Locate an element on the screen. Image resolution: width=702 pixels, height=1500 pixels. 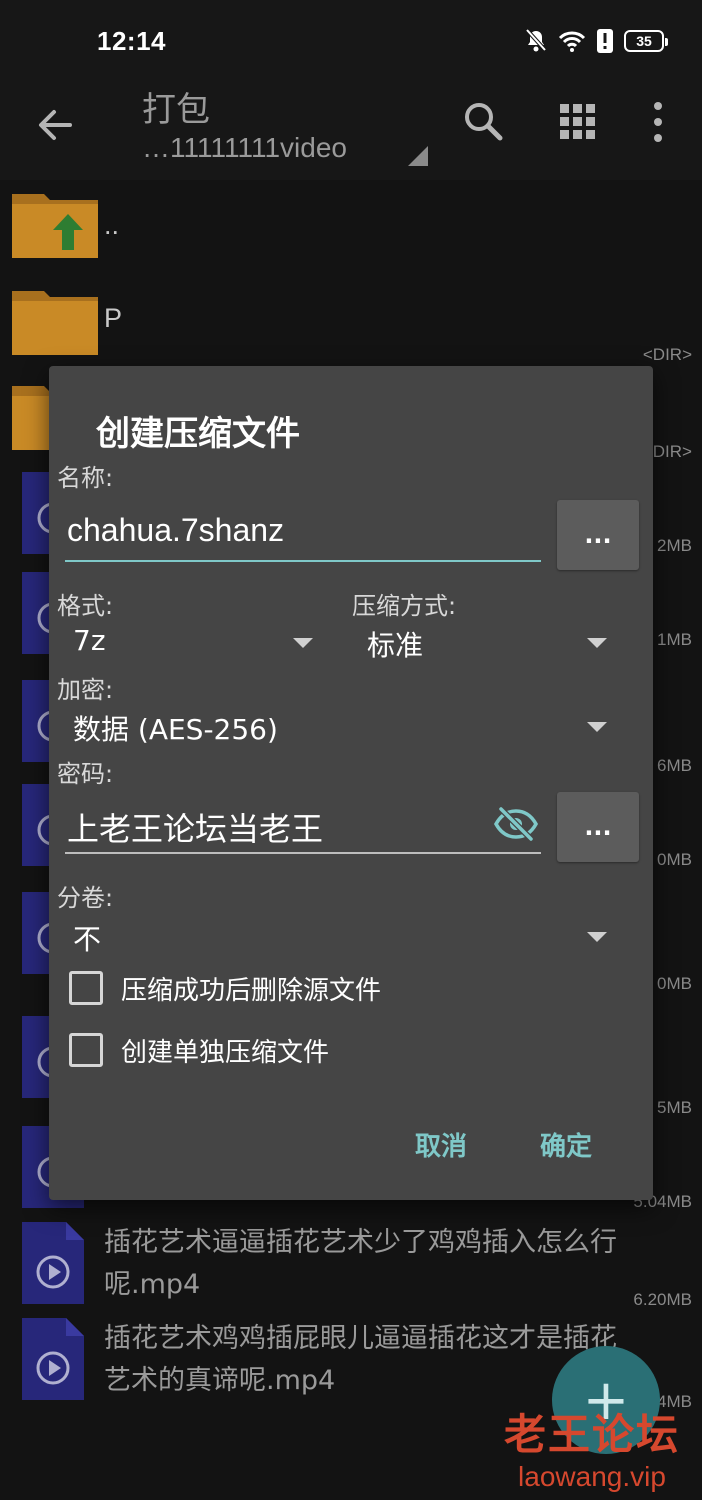
file-meta: DIR> is located at coordinates (672, 451).